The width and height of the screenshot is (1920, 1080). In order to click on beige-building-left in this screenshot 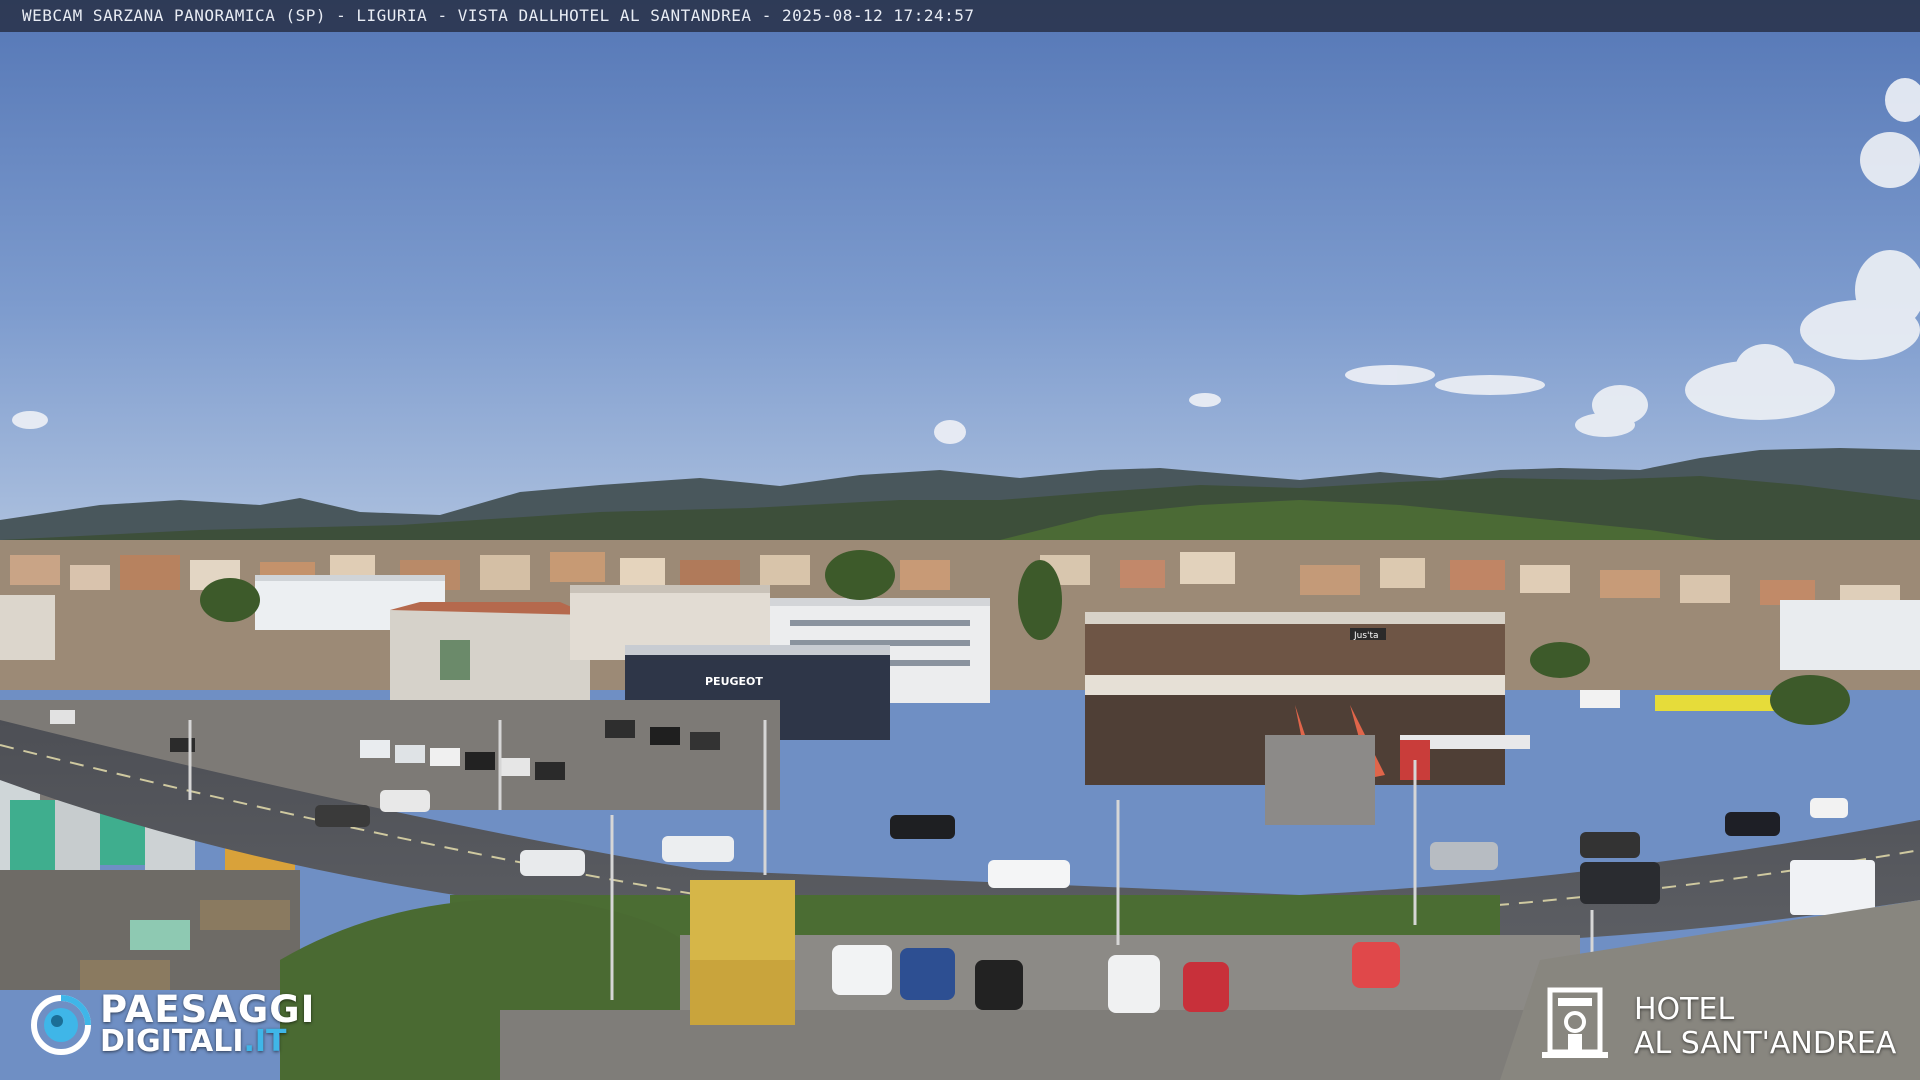, I will do `click(27, 627)`.